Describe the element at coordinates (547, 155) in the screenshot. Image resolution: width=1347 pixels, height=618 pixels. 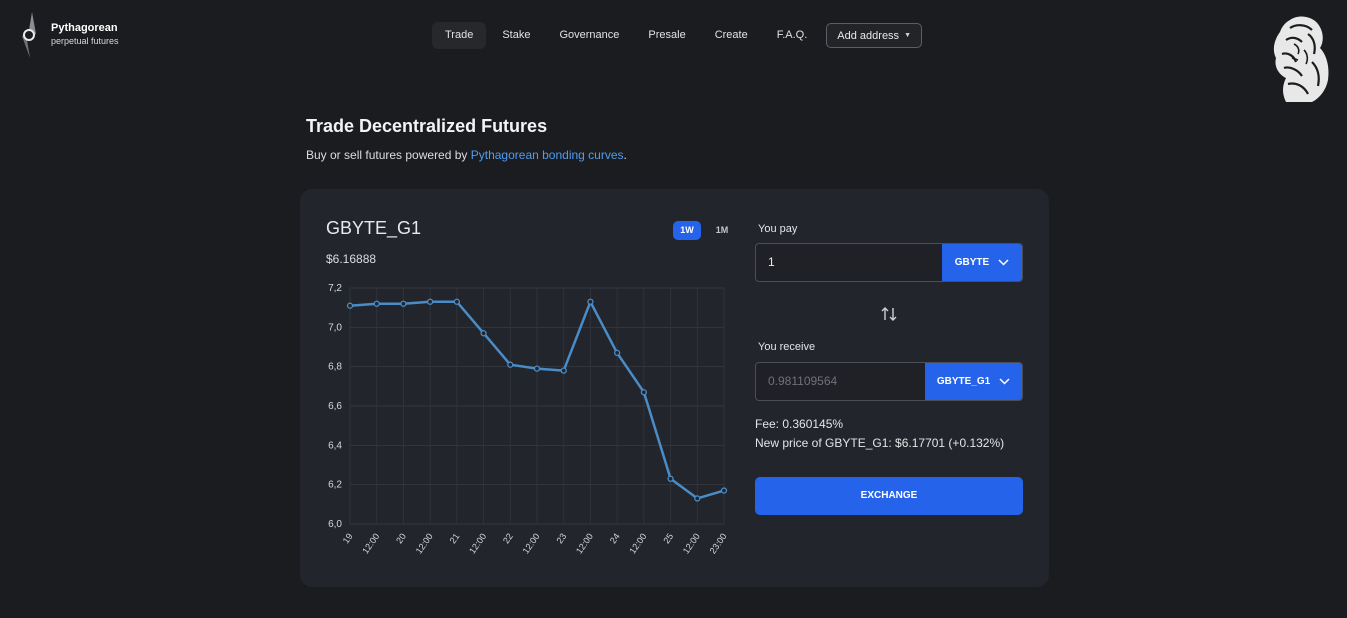
I see `bonding-curves-link: Pythagorean bonding curves` at that location.